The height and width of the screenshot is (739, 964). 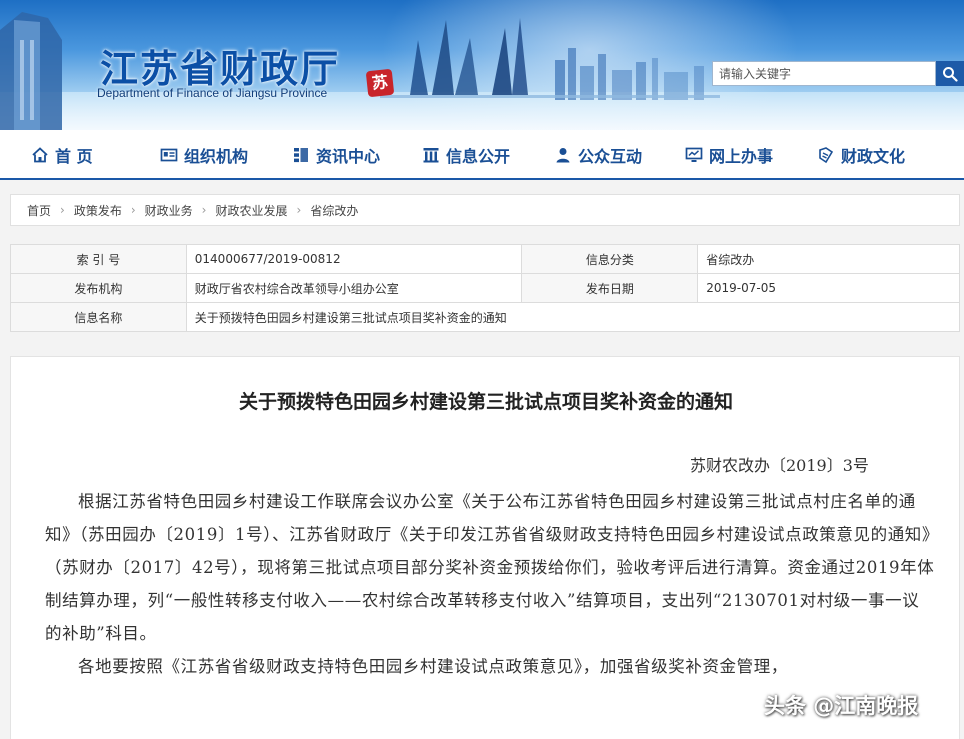 What do you see at coordinates (334, 210) in the screenshot?
I see `breadcrumb-link-reform-office: 省综改办` at bounding box center [334, 210].